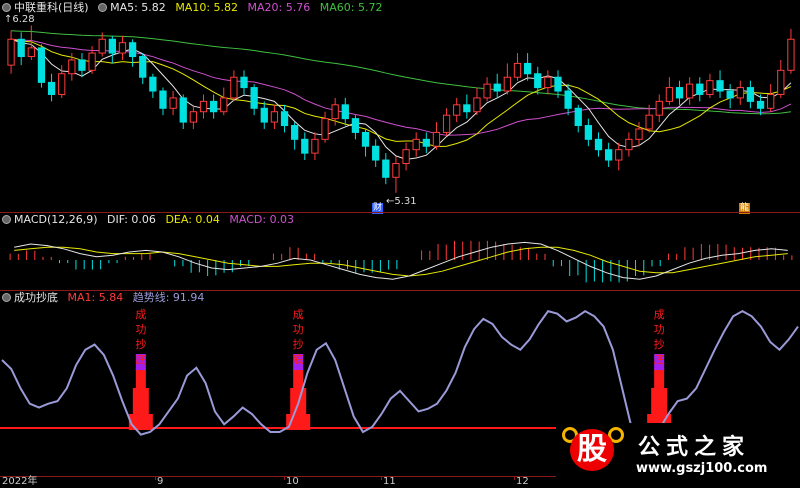  I want to click on ma5-value: MA5: 5.82, so click(138, 7).